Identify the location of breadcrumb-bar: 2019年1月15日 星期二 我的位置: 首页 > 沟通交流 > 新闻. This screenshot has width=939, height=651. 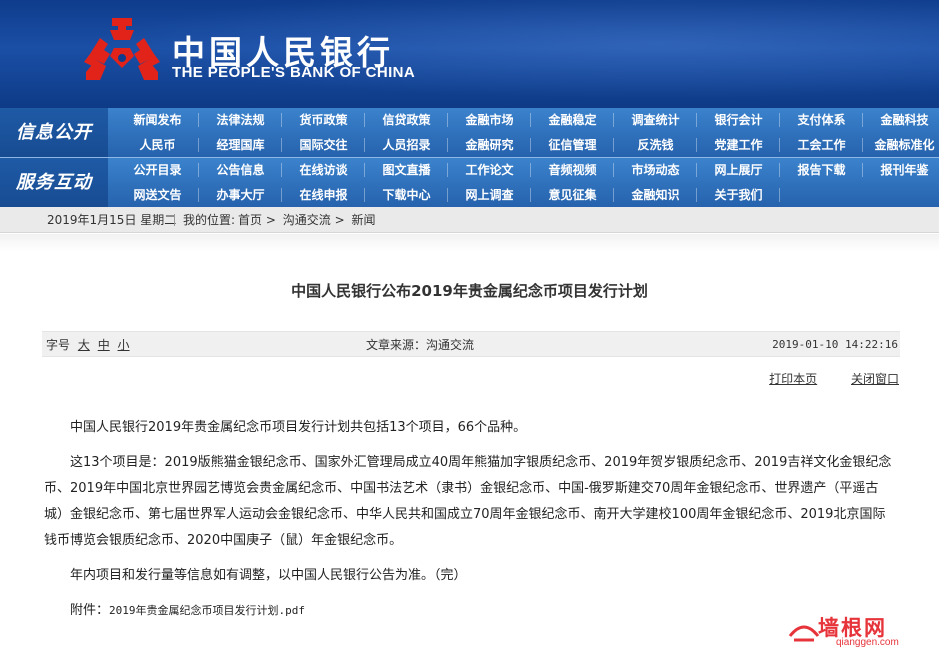
(469, 220).